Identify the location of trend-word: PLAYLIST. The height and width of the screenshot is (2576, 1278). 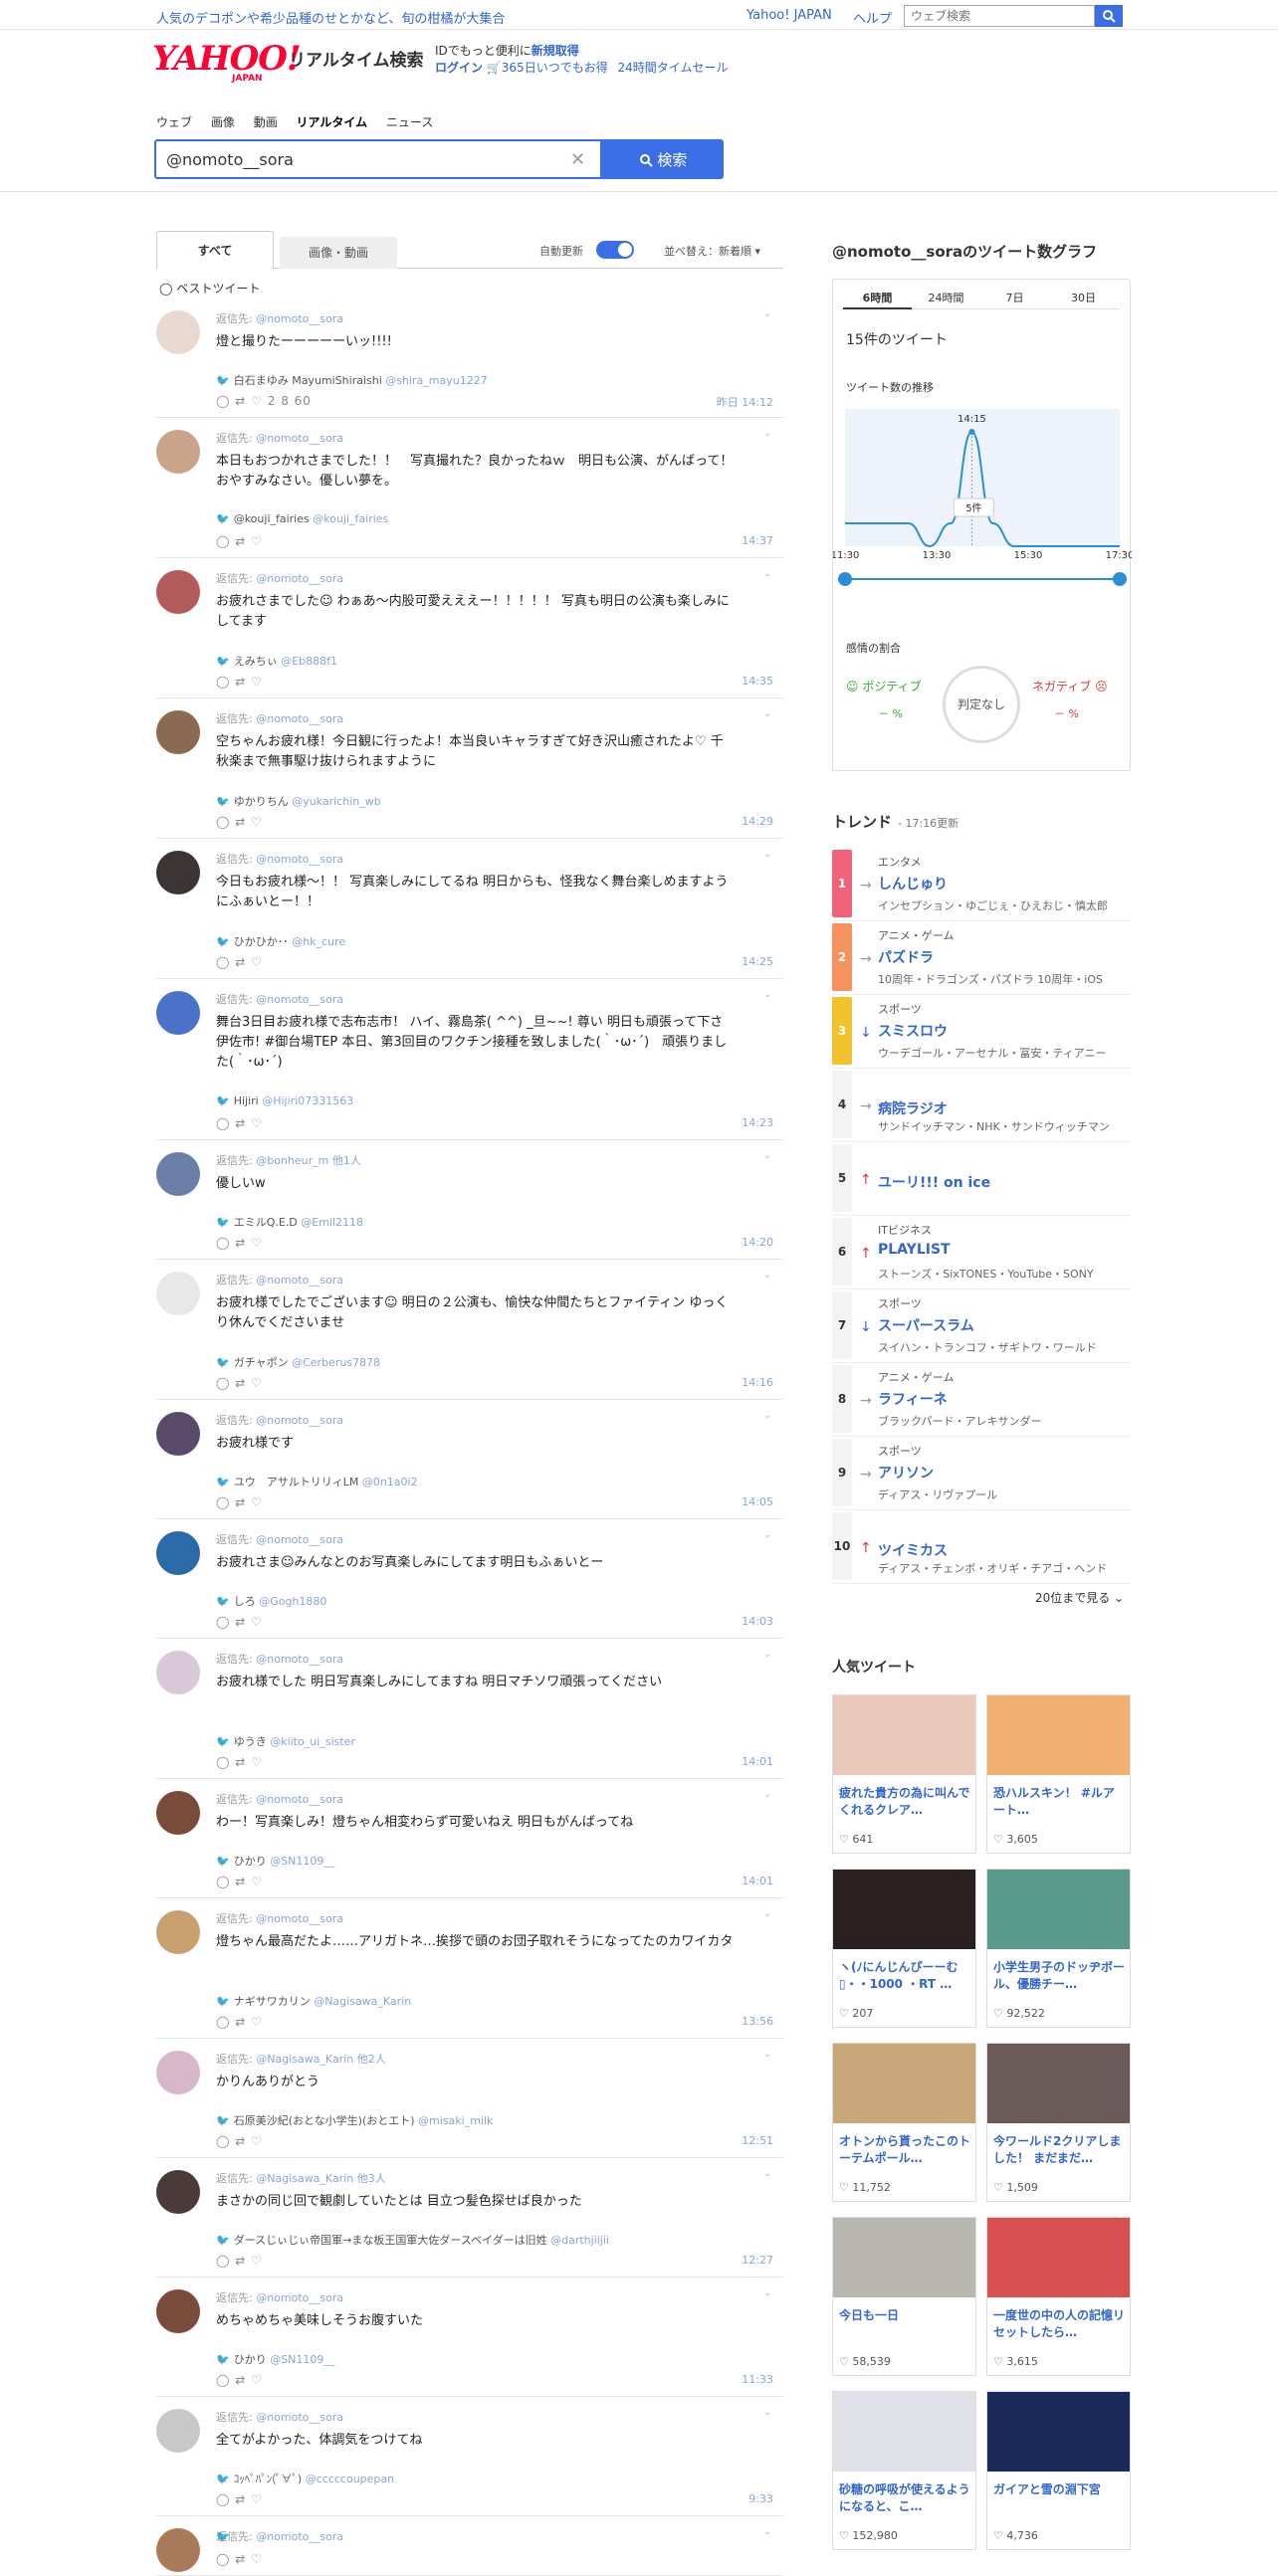
(915, 1250).